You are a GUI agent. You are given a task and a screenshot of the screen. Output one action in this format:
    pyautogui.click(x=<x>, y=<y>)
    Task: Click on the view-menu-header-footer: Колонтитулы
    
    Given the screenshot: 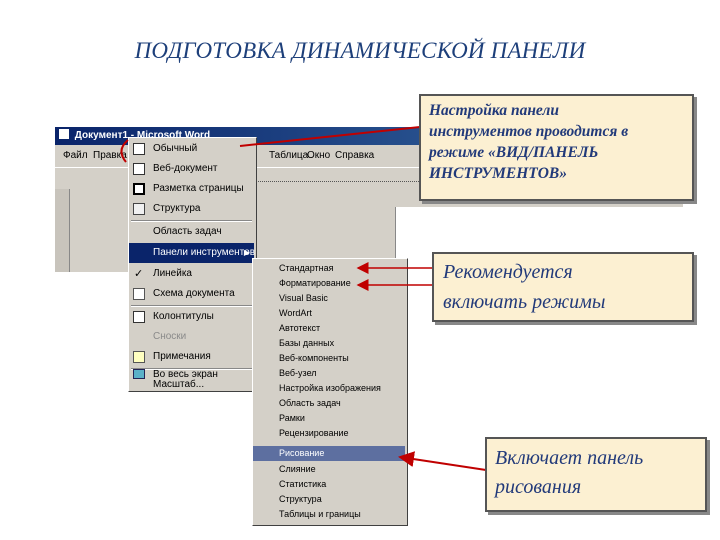 What is the action you would take?
    pyautogui.click(x=191, y=317)
    